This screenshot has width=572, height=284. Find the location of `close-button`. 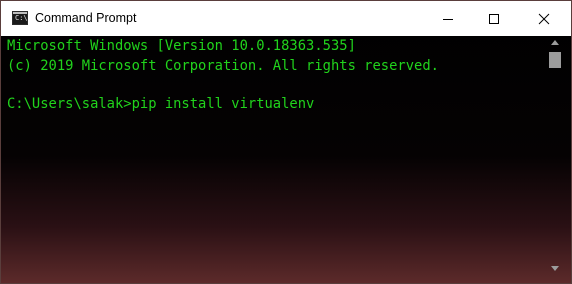

close-button is located at coordinates (544, 18).